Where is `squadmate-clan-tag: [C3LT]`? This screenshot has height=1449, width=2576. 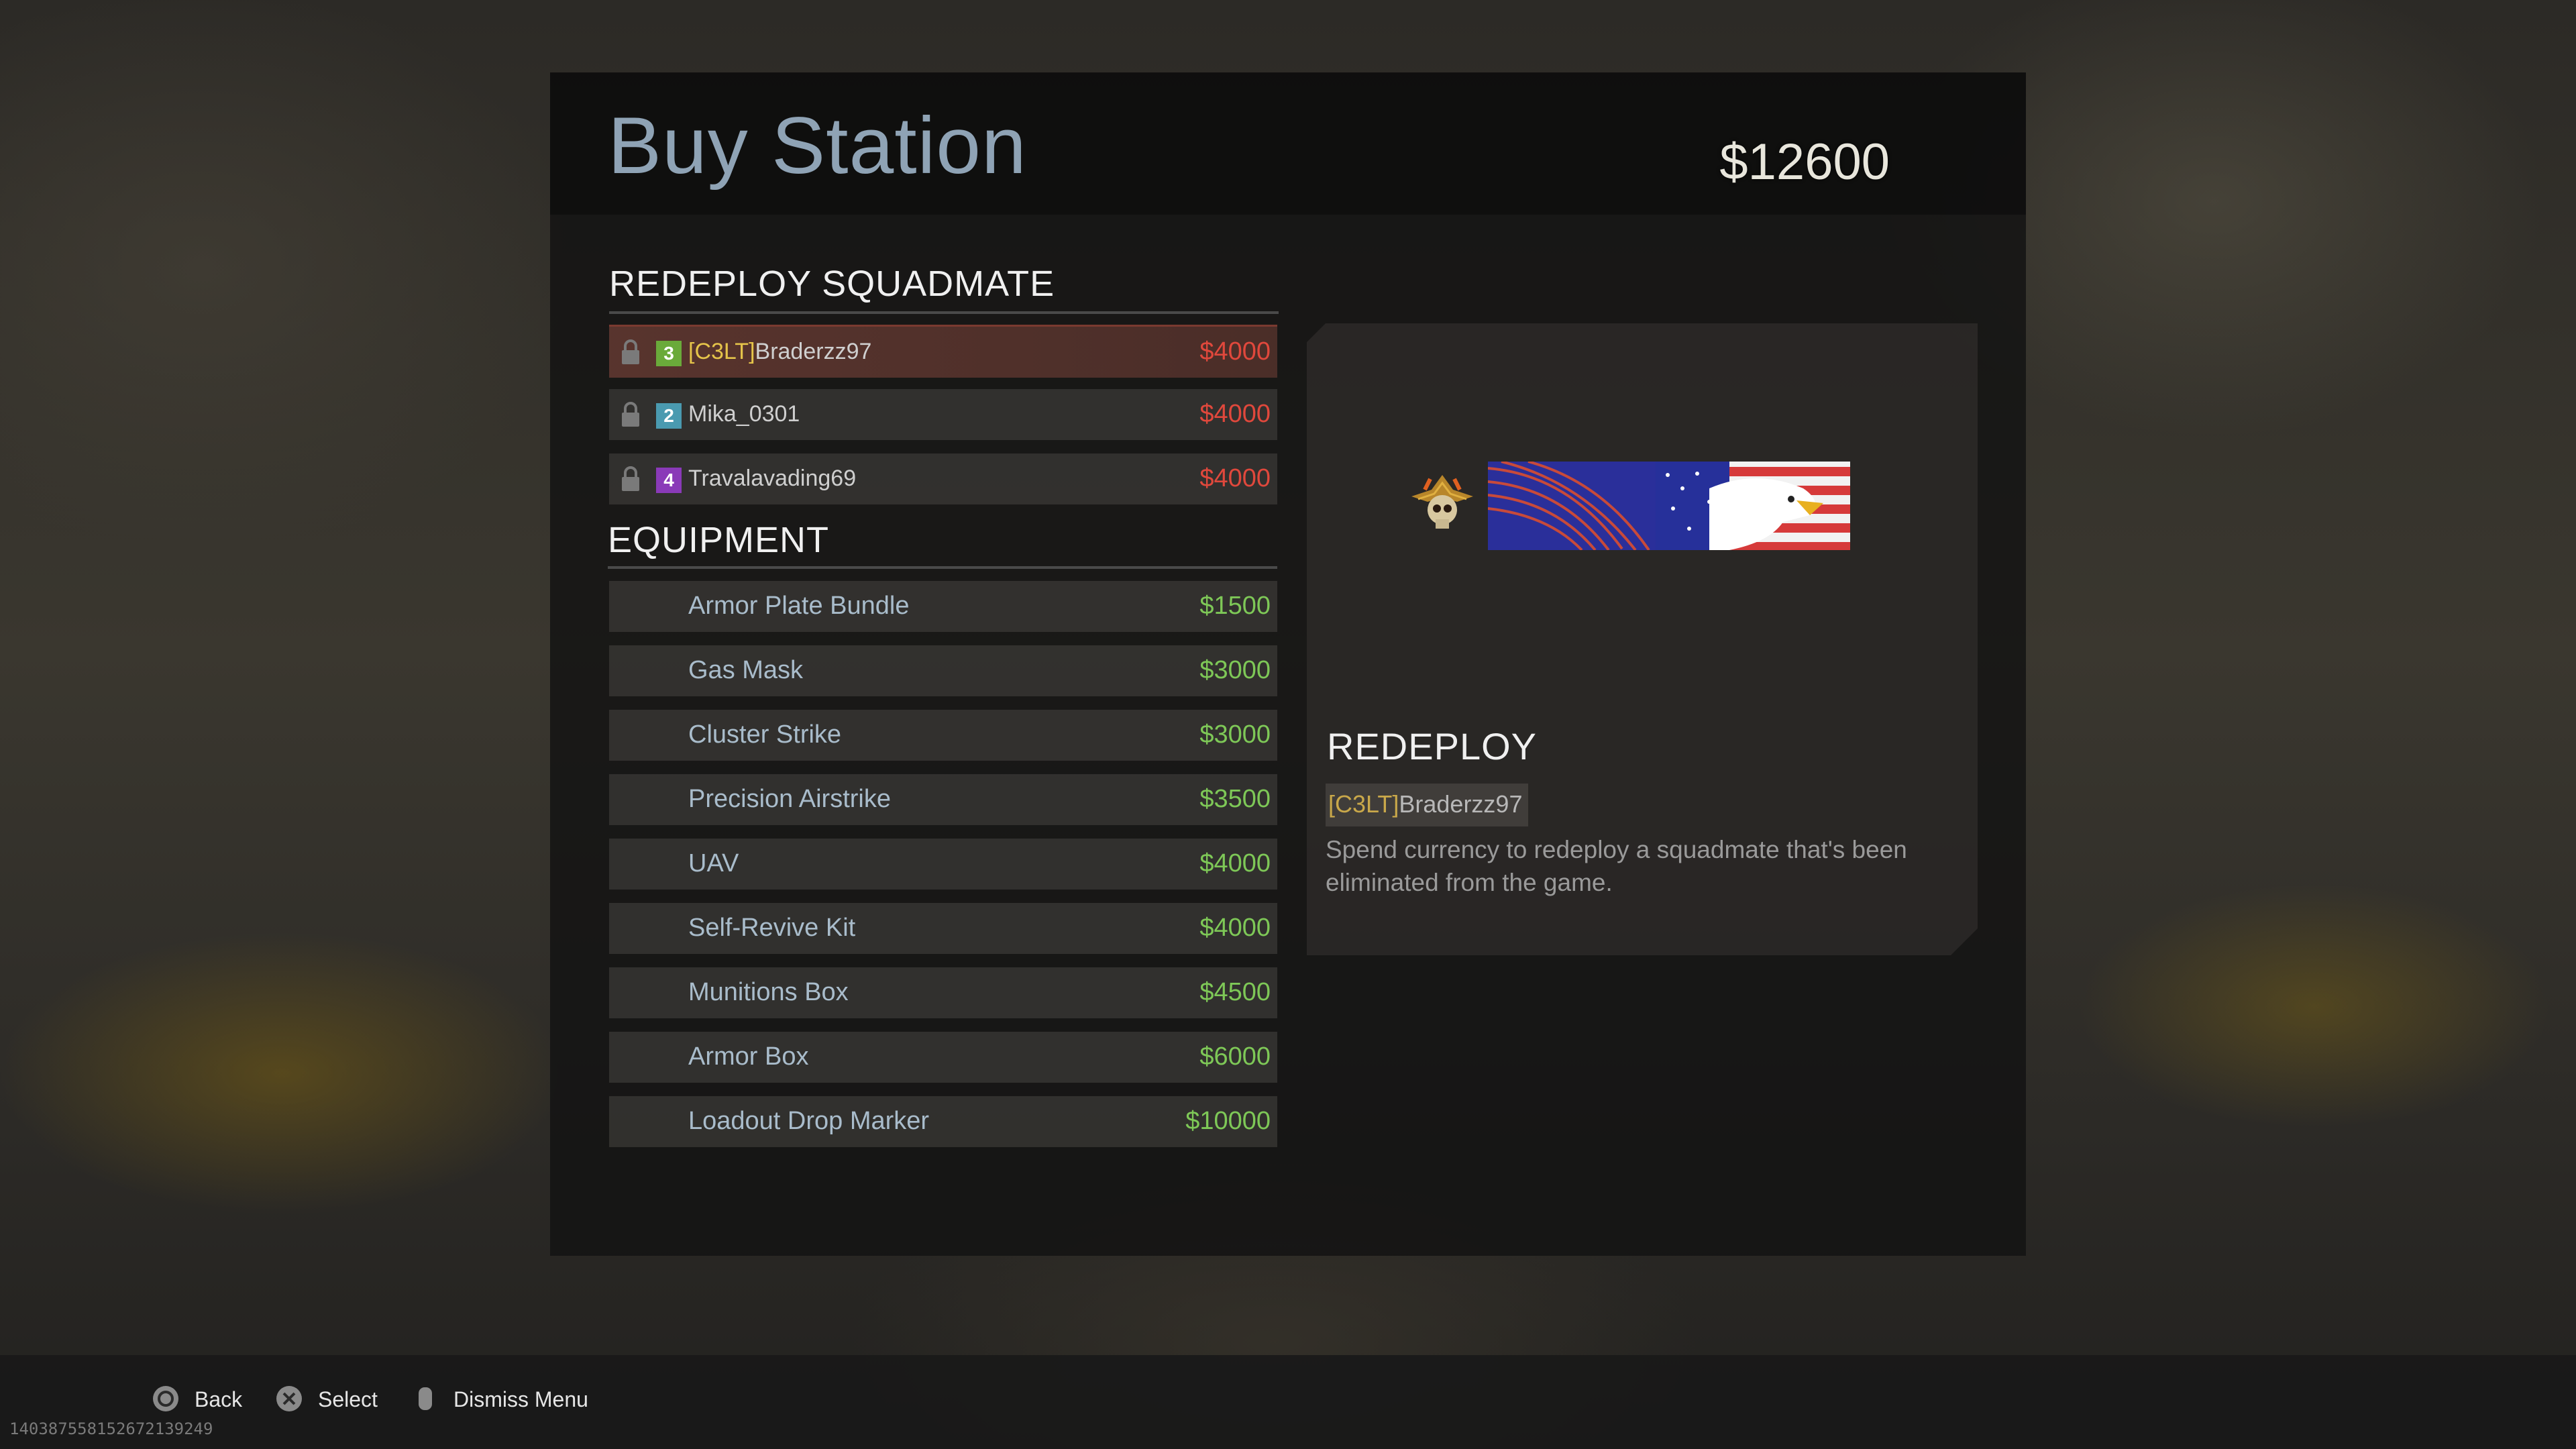 squadmate-clan-tag: [C3LT] is located at coordinates (721, 351).